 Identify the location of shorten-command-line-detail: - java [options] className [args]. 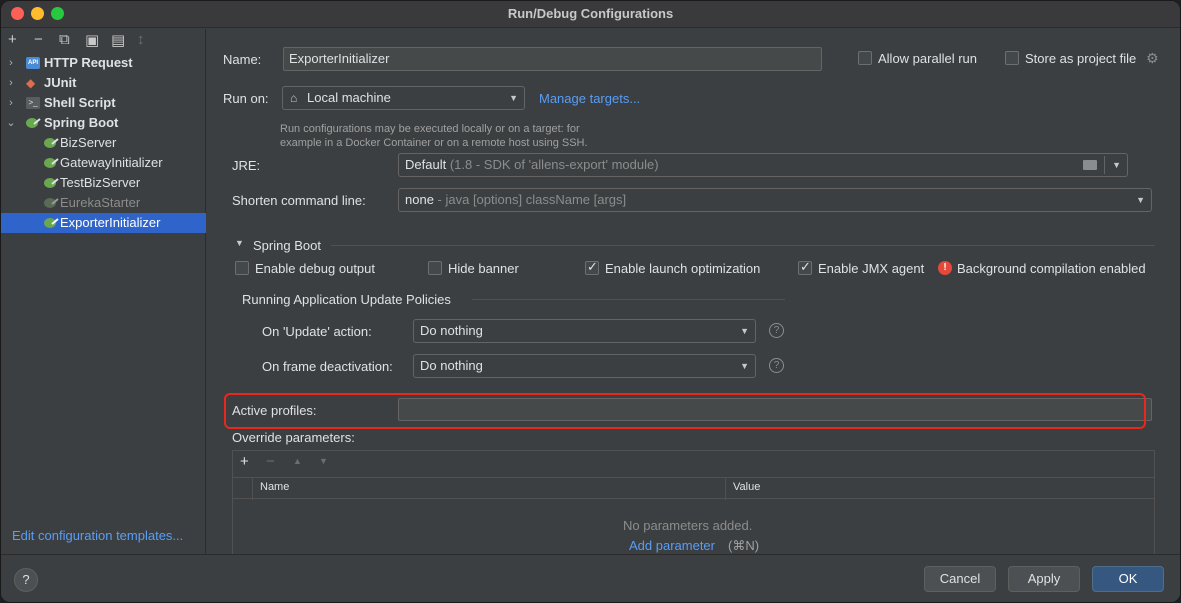
(532, 199).